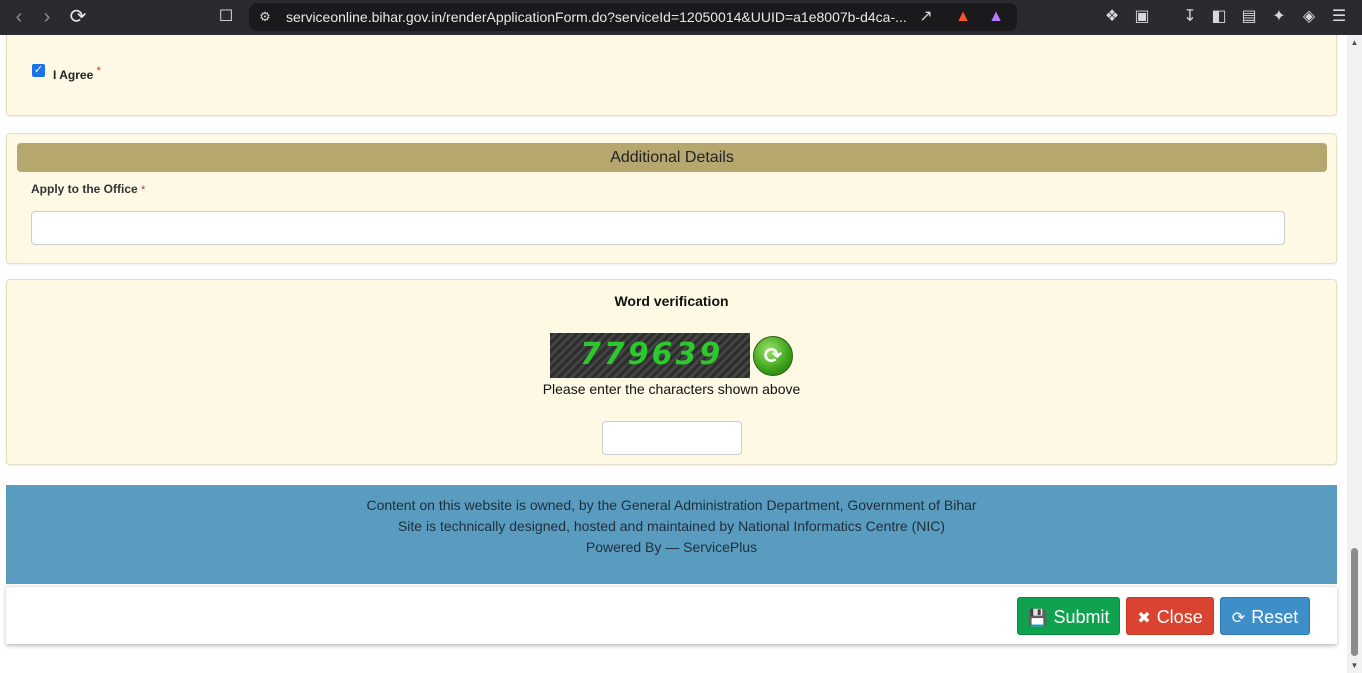 Image resolution: width=1362 pixels, height=673 pixels. I want to click on download-icon: ↧, so click(1190, 17).